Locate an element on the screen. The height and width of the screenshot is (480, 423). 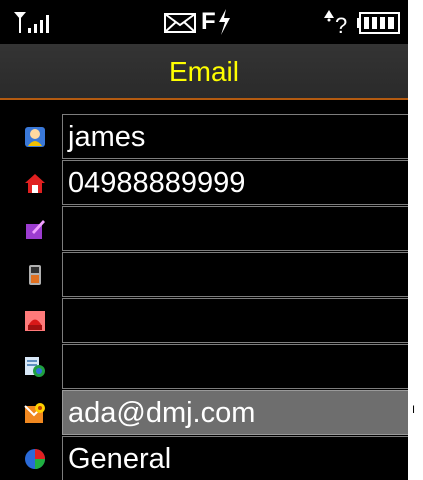
field-row-group: General is located at coordinates (204, 458).